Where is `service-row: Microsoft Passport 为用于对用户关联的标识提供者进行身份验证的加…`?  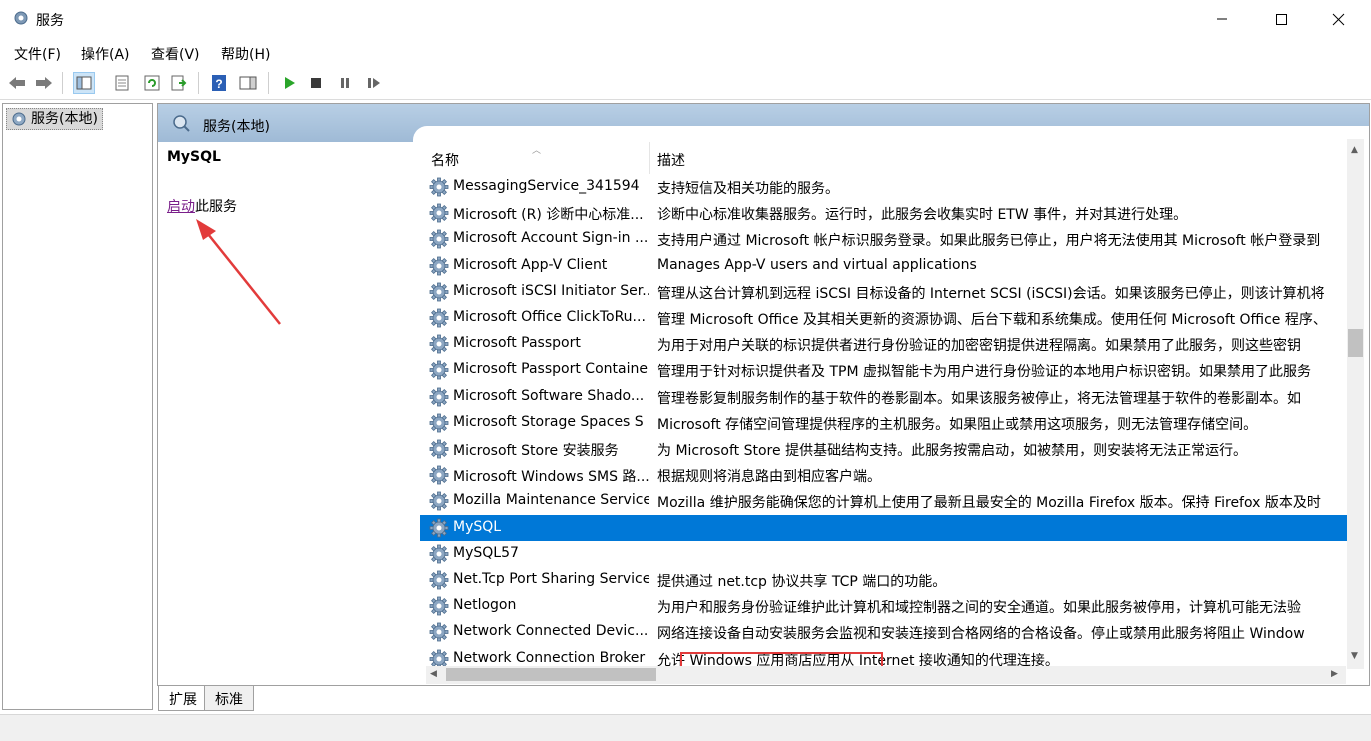
service-row: Microsoft Passport 为用于对用户关联的标识提供者进行身份验证的加… is located at coordinates (883, 344).